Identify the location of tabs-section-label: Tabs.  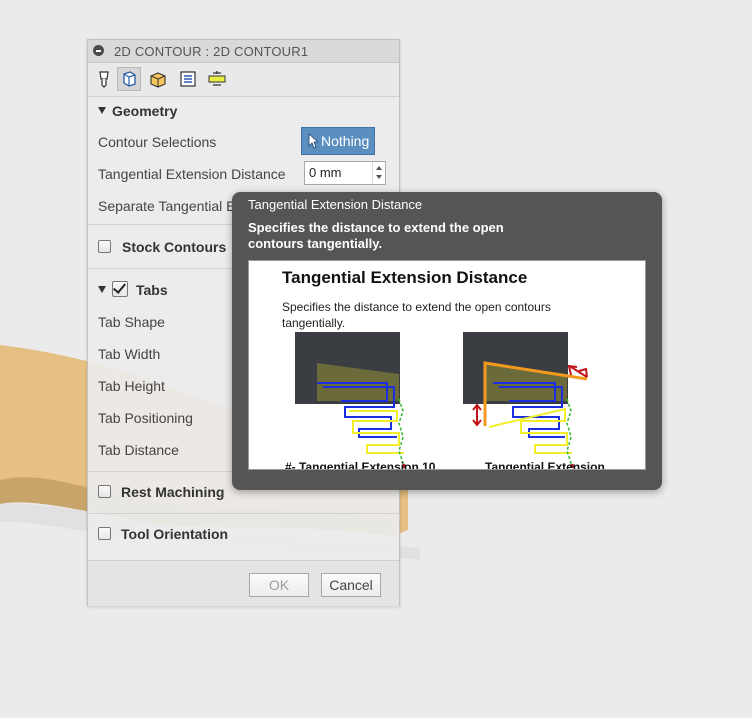
(152, 290).